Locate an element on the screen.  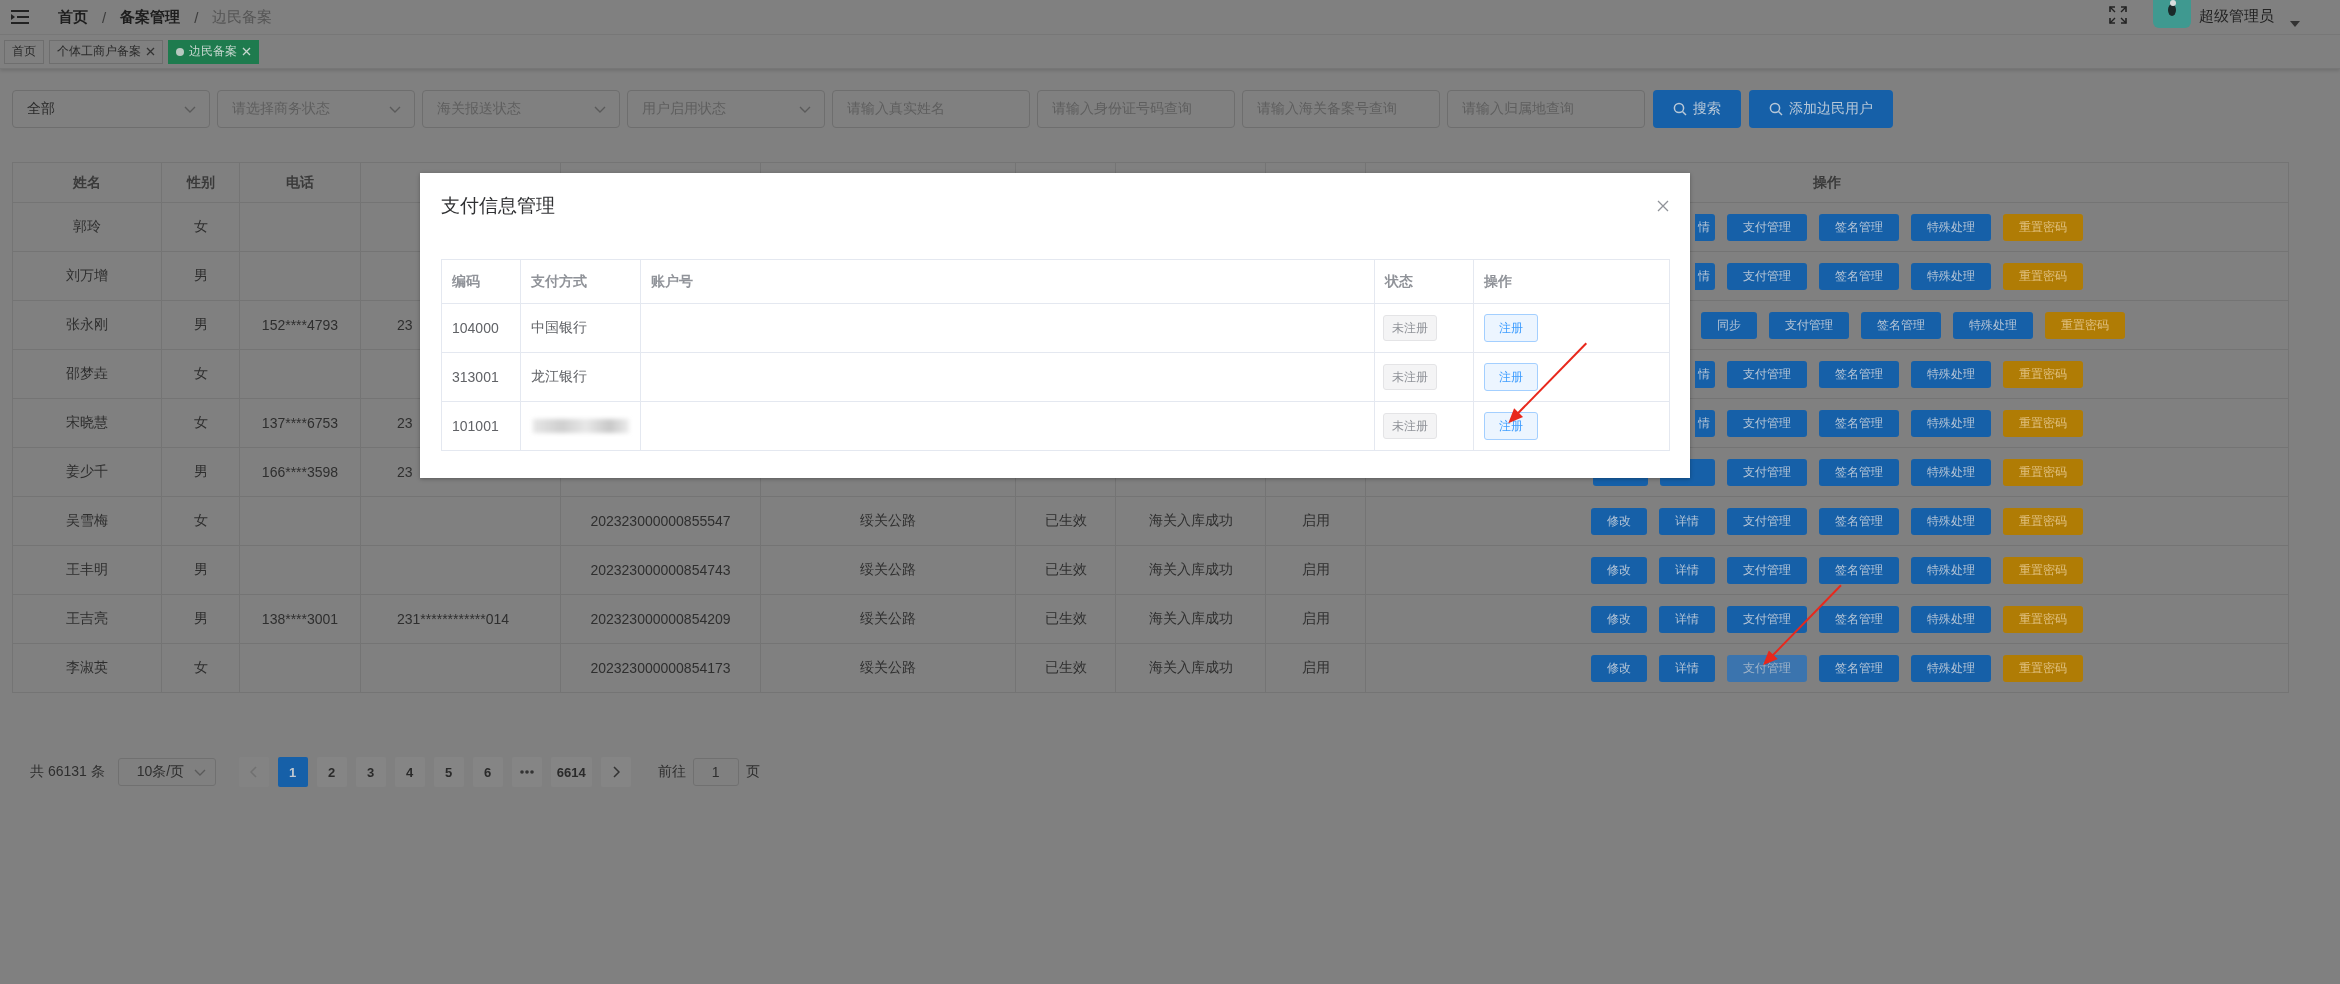
page-tab: 个体工商户备案 is located at coordinates (106, 51).